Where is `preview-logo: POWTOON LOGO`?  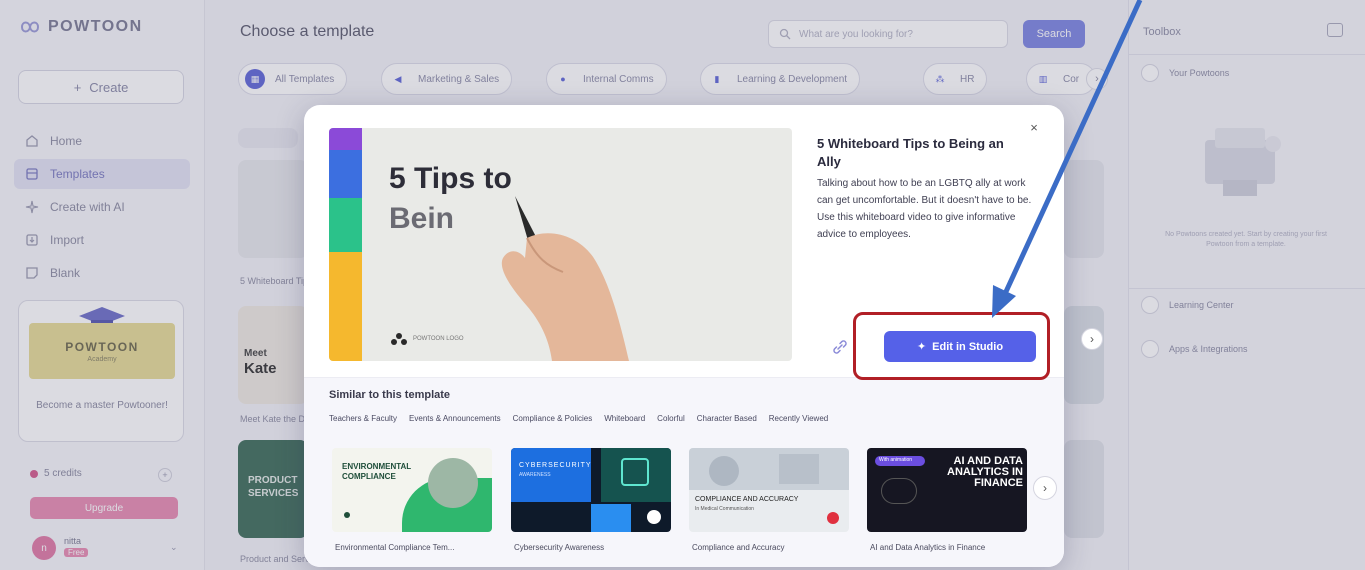 preview-logo: POWTOON LOGO is located at coordinates (427, 339).